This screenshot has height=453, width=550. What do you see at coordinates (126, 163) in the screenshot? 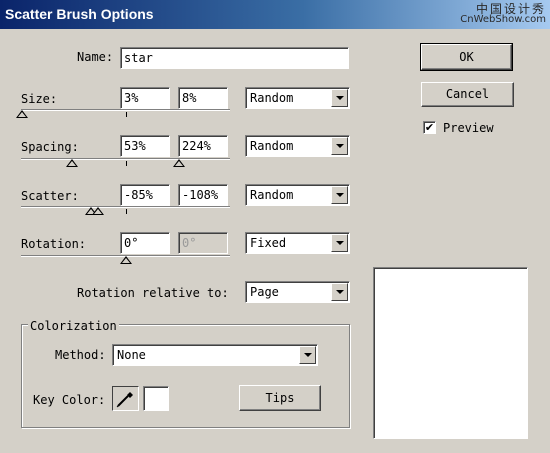
I see `spacing-slider-center-tick` at bounding box center [126, 163].